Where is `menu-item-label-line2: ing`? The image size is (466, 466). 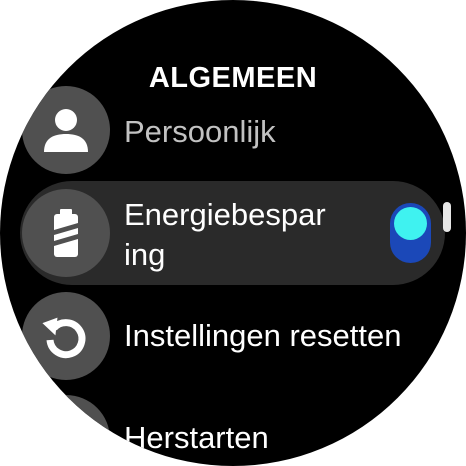
menu-item-label-line2: ing is located at coordinates (145, 254).